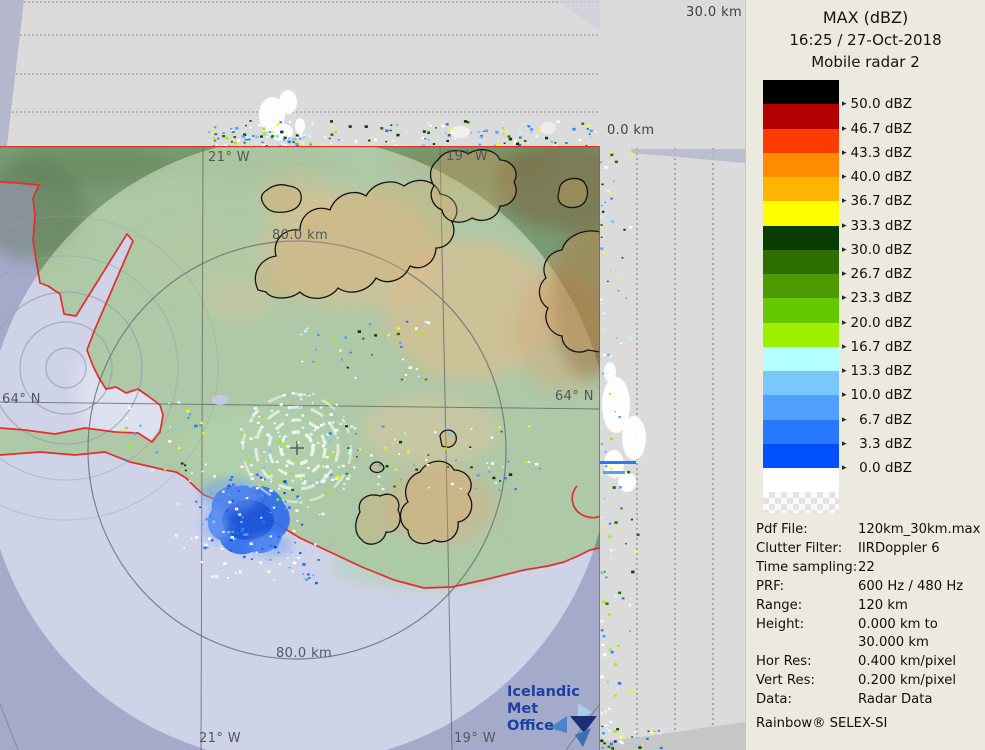  I want to click on legend-label: 6.7 dBZ, so click(881, 419).